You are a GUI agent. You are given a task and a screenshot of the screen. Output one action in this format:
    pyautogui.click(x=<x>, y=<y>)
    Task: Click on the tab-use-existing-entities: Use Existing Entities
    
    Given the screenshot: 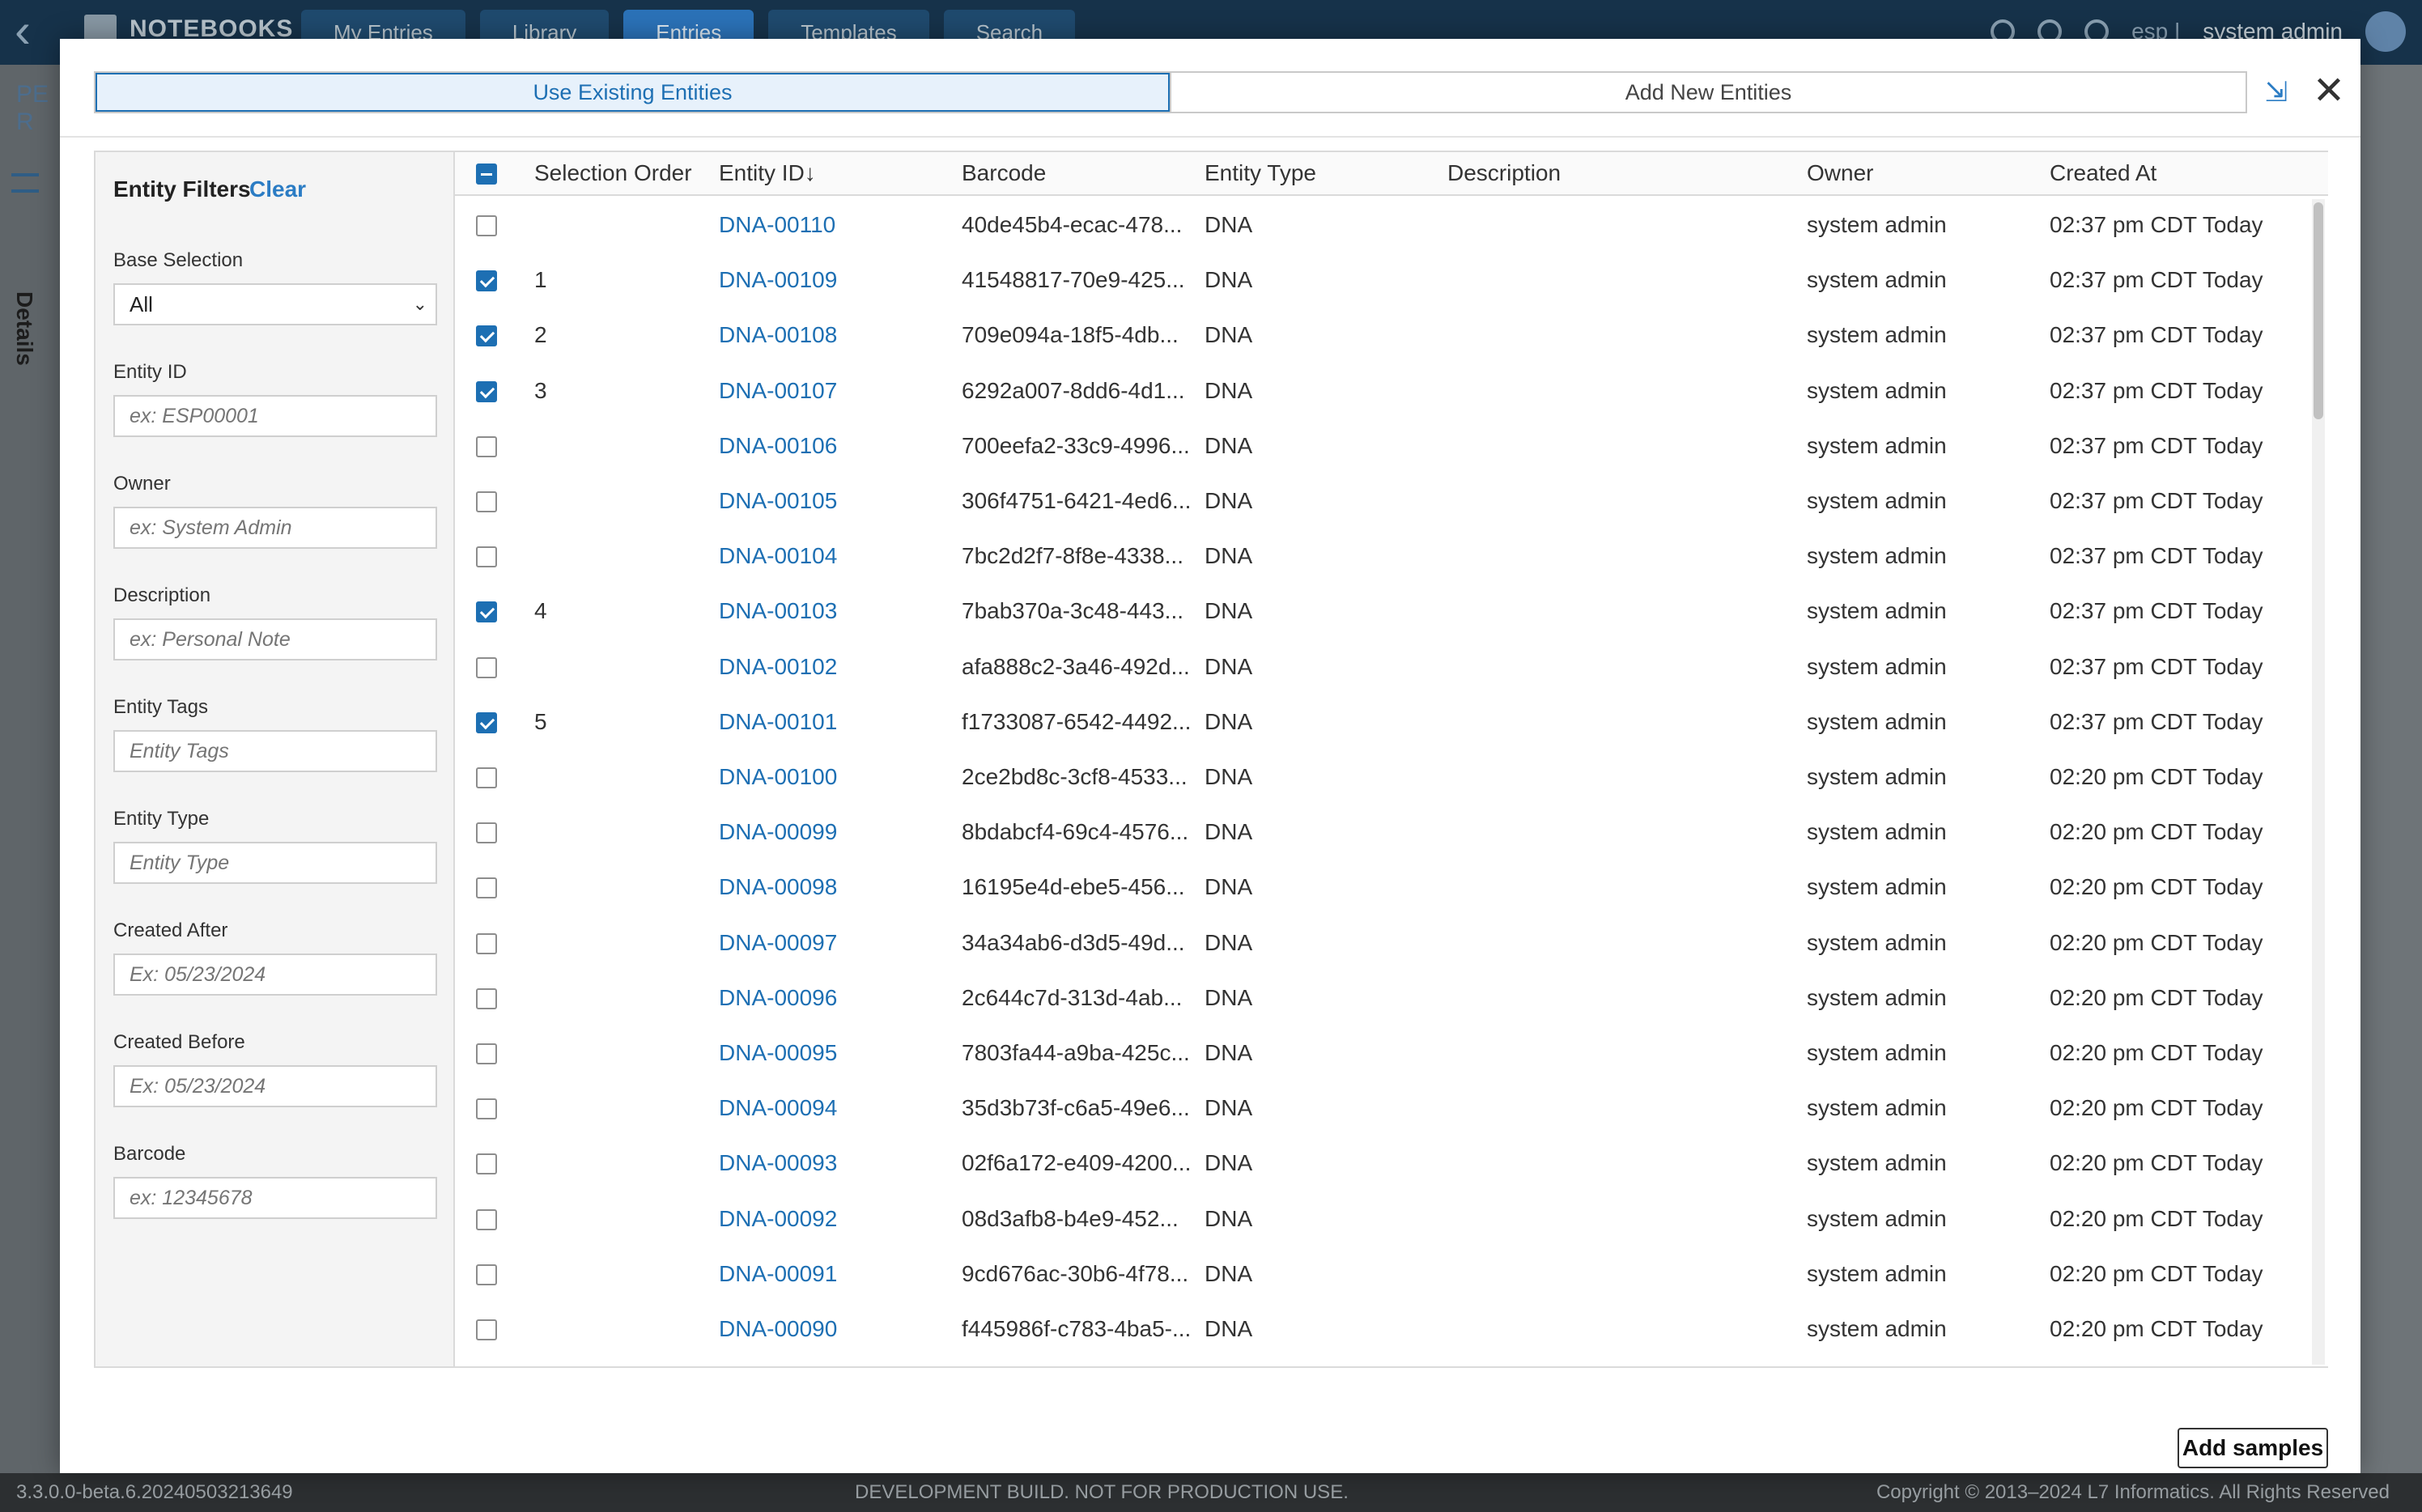 What is the action you would take?
    pyautogui.click(x=633, y=92)
    